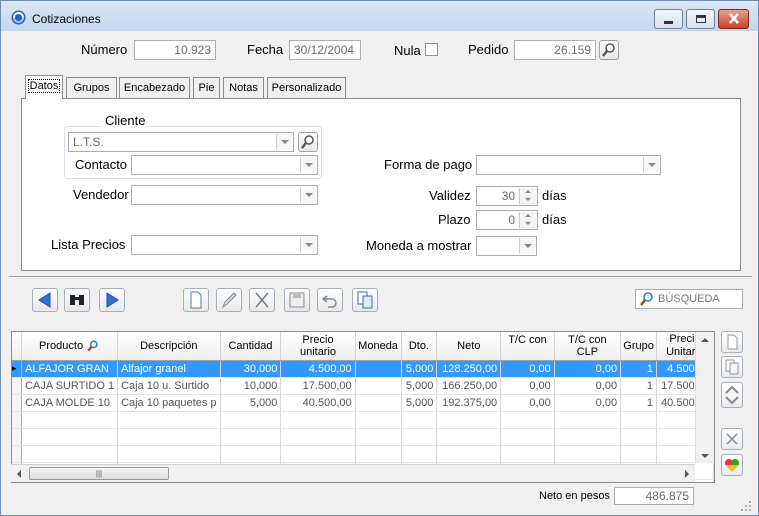  What do you see at coordinates (431, 49) in the screenshot?
I see `nula-checkbox` at bounding box center [431, 49].